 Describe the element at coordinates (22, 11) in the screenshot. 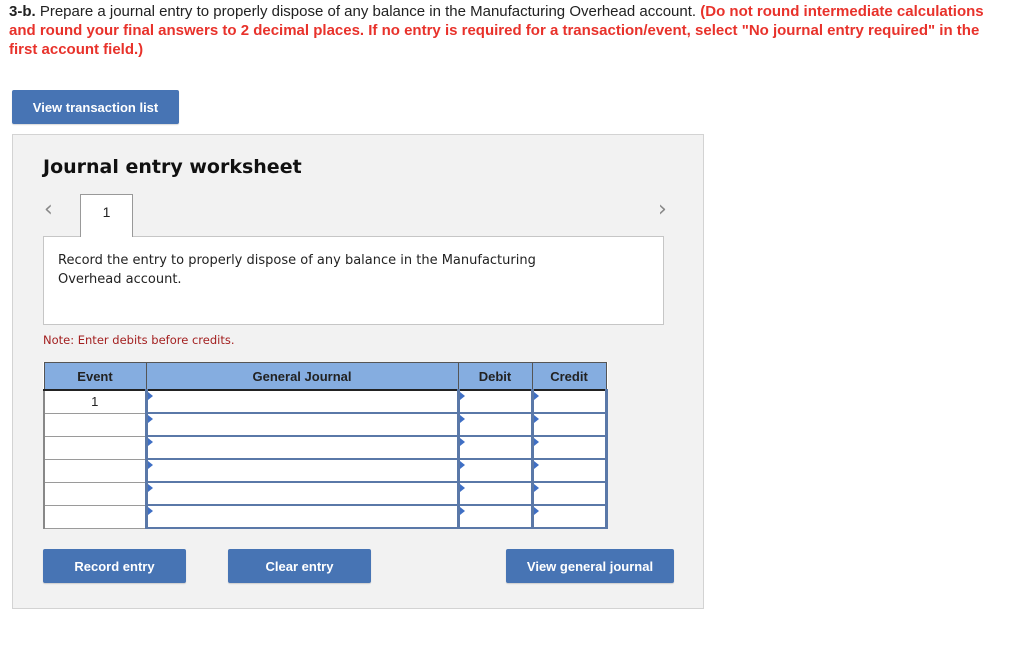

I see `question-number: 3-b.` at that location.